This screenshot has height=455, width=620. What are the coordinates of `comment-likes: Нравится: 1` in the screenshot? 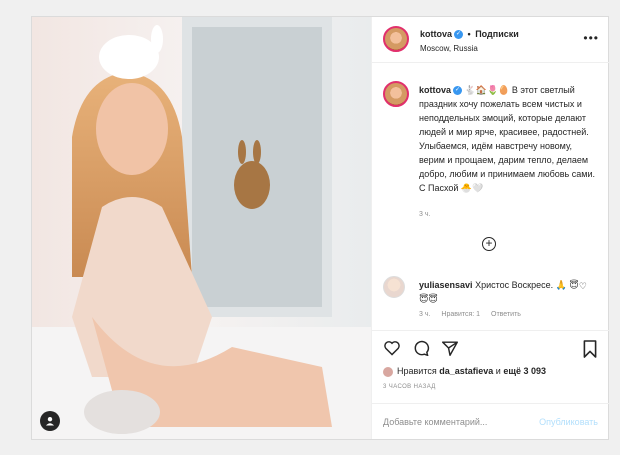 It's located at (460, 314).